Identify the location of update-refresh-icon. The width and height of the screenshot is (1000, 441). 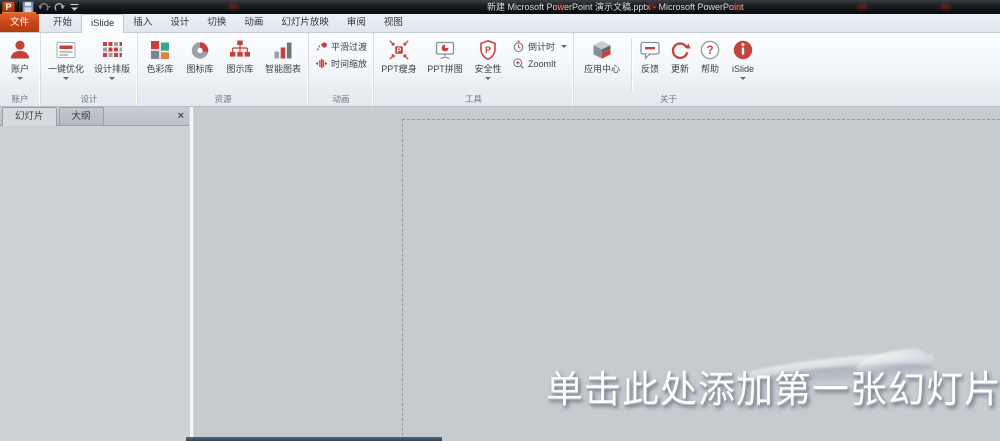
(680, 50).